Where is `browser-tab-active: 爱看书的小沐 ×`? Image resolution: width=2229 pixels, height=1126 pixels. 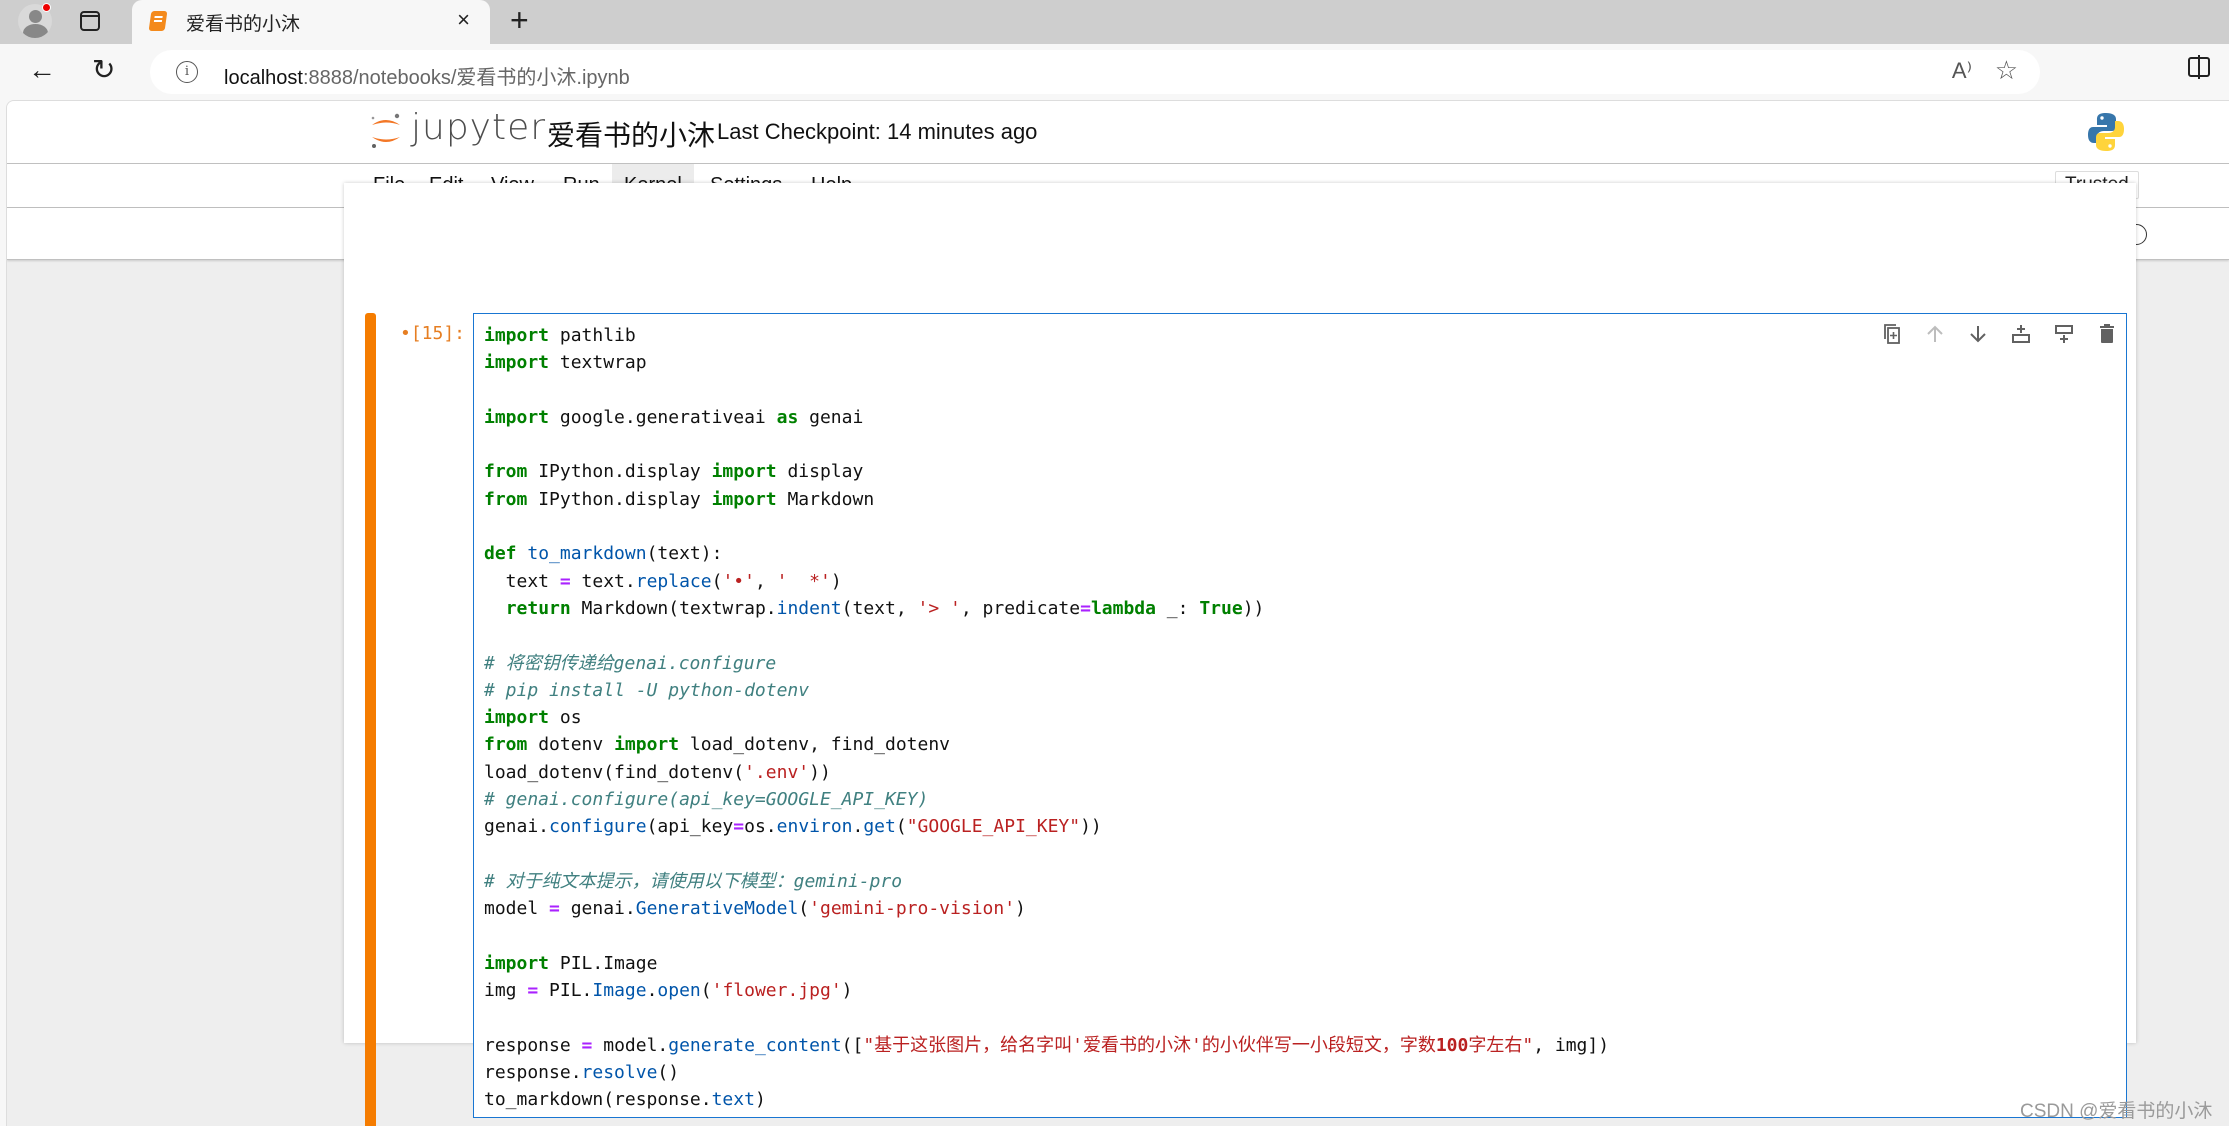 browser-tab-active: 爱看书的小沐 × is located at coordinates (311, 22).